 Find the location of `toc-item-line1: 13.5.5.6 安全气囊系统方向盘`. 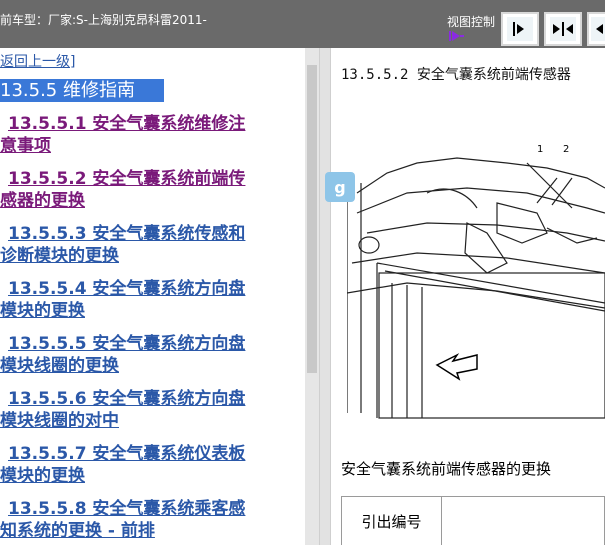

toc-item-line1: 13.5.5.6 安全气囊系统方向盘 is located at coordinates (127, 399).